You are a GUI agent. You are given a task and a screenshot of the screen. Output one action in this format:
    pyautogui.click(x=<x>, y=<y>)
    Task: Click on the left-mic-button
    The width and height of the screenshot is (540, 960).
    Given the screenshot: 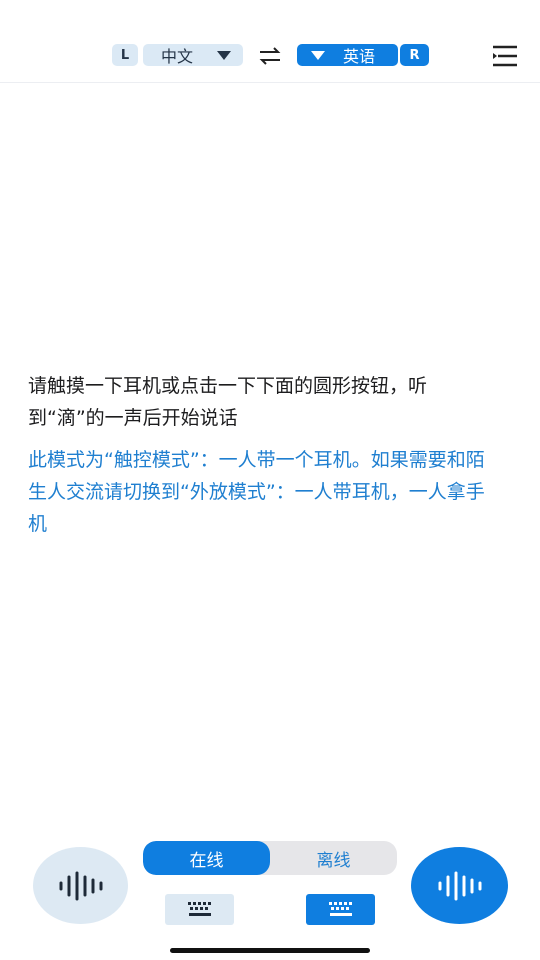 What is the action you would take?
    pyautogui.click(x=80, y=885)
    